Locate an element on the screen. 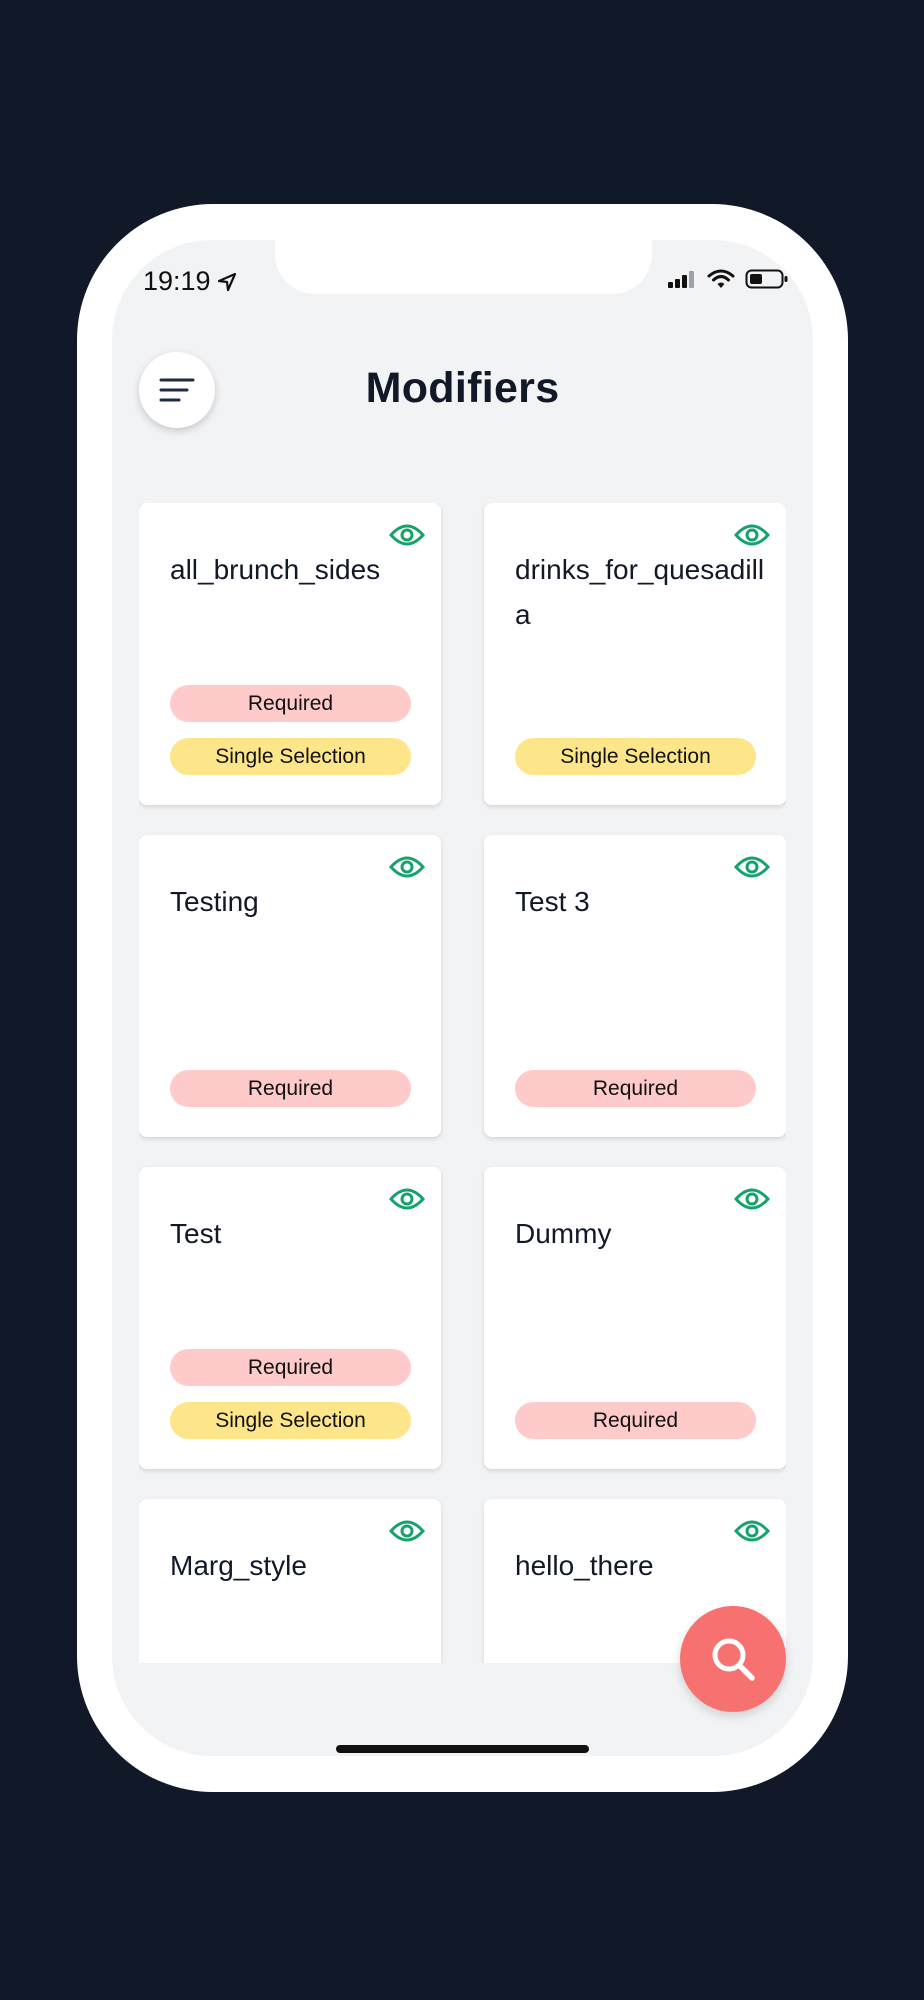 The width and height of the screenshot is (924, 2000). modifier-title: drinks_for_quesadilla is located at coordinates (640, 592).